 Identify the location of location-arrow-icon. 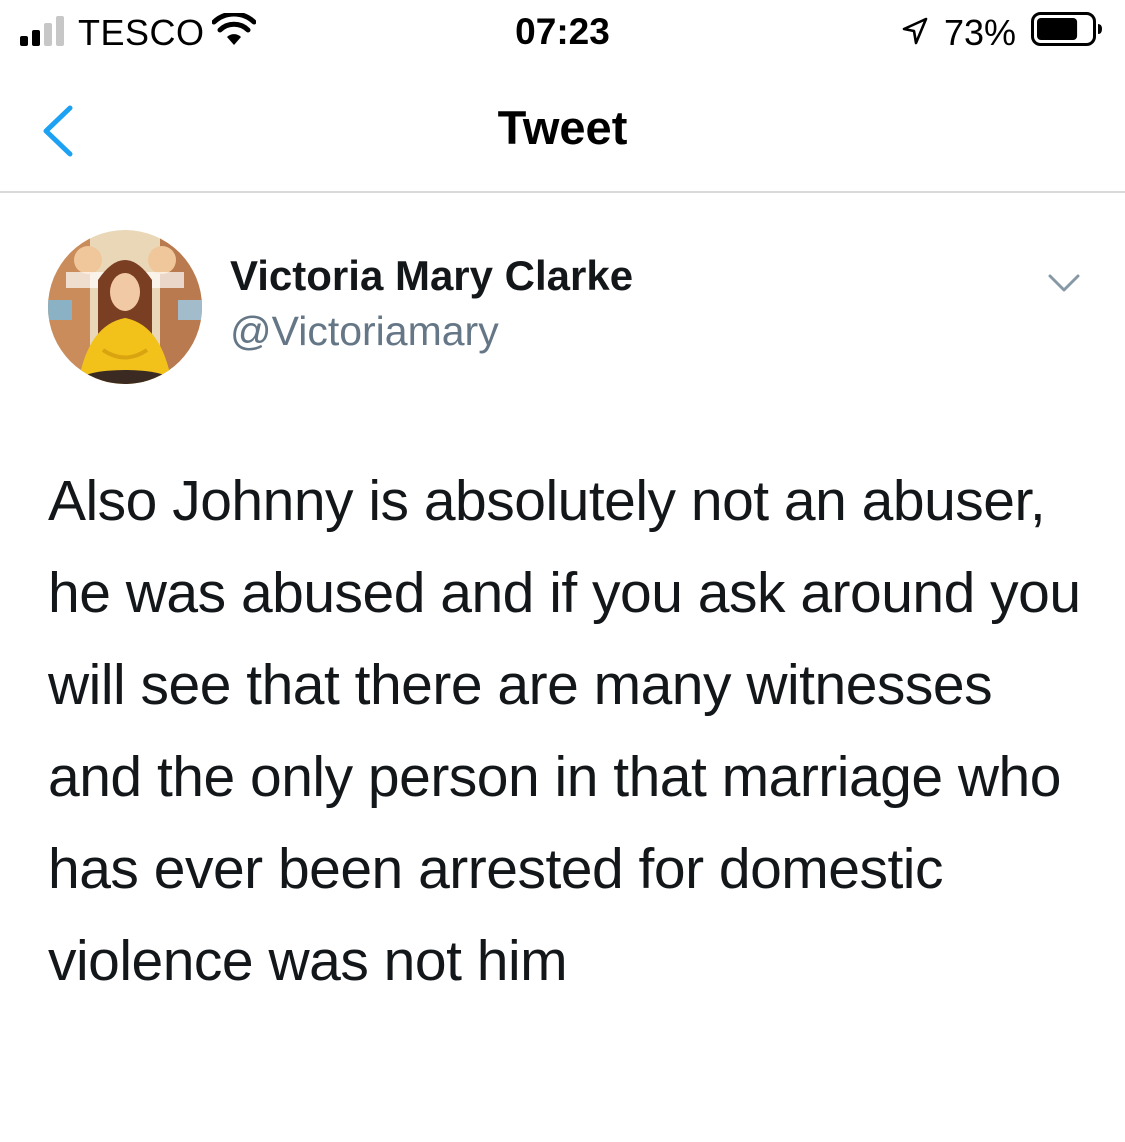
(915, 31).